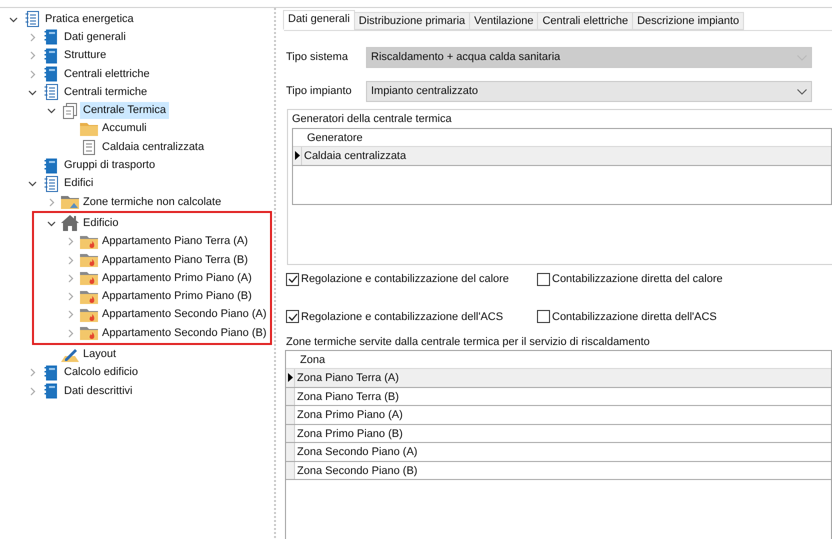 This screenshot has height=539, width=832. I want to click on tab: Ventilazione, so click(503, 21).